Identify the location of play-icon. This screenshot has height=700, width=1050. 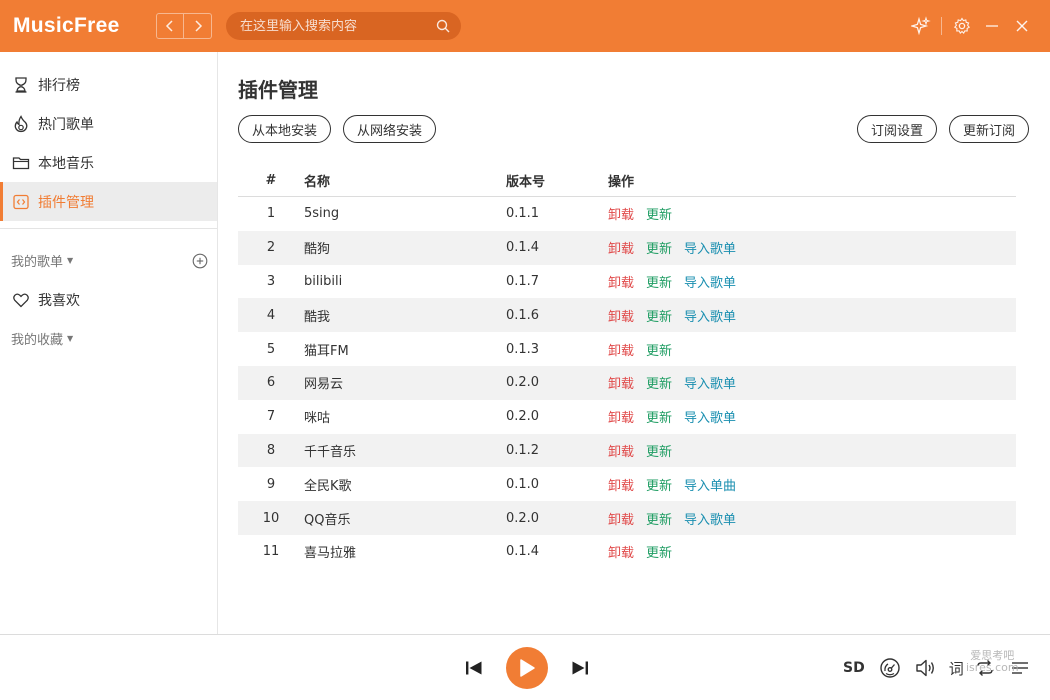
(527, 668).